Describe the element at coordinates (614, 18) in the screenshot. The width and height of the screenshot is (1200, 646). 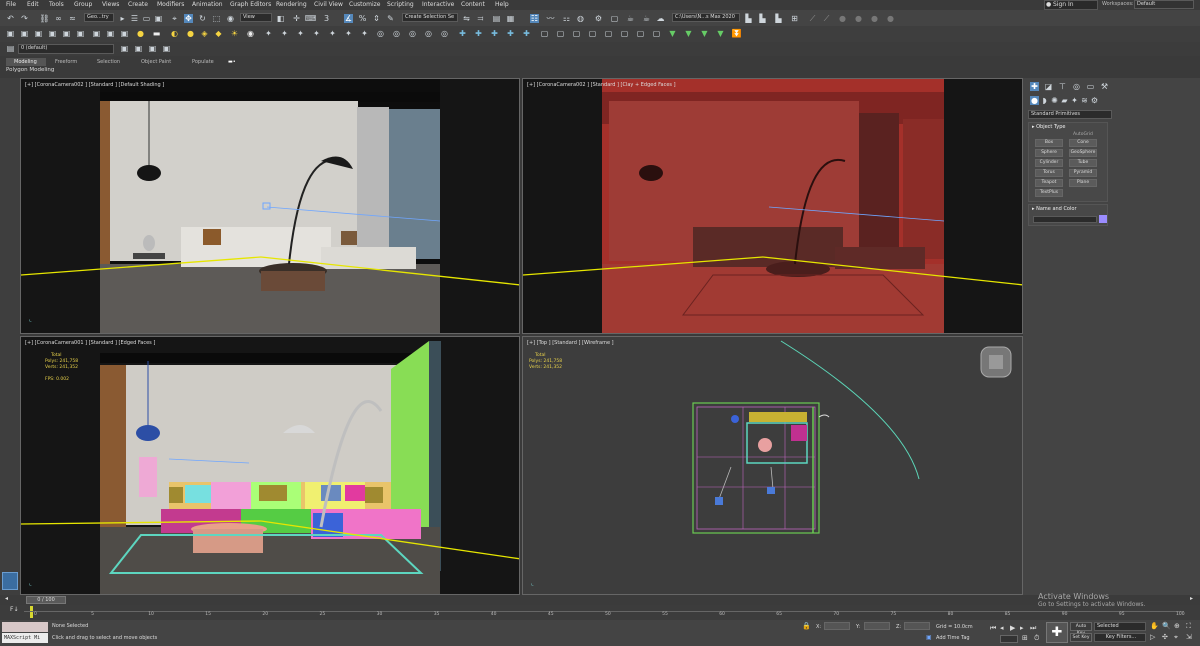
I see `rendered-frame-icon: ▢` at that location.